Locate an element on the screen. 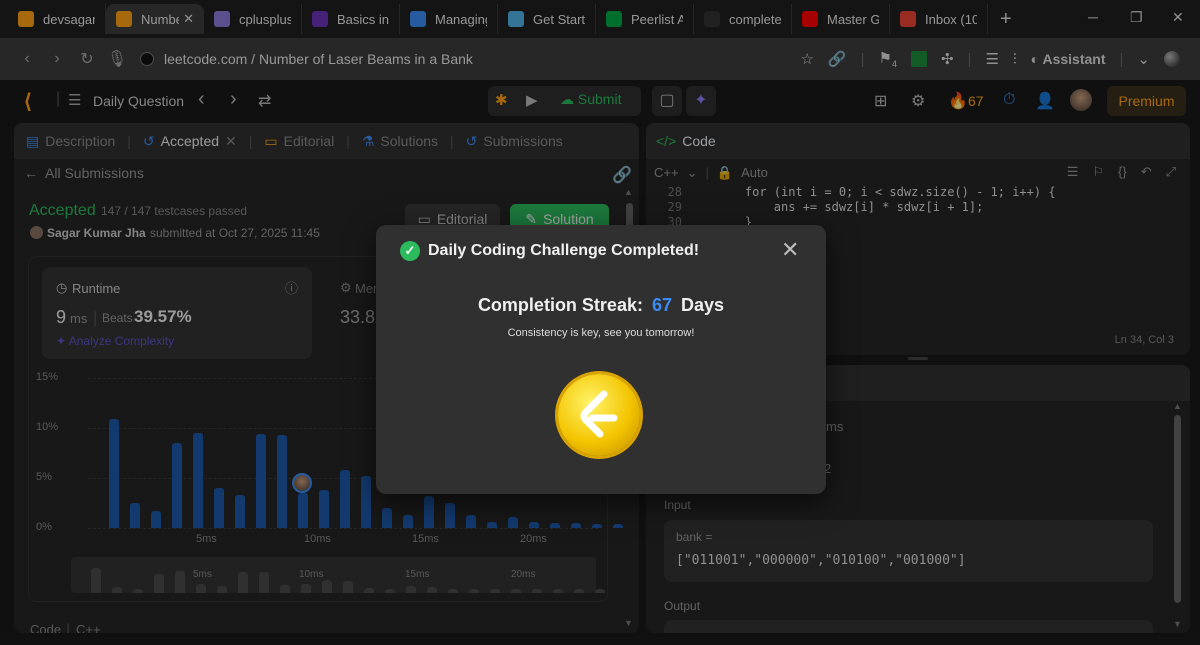  leetcode-logo-icon is located at coordinates (599, 414).